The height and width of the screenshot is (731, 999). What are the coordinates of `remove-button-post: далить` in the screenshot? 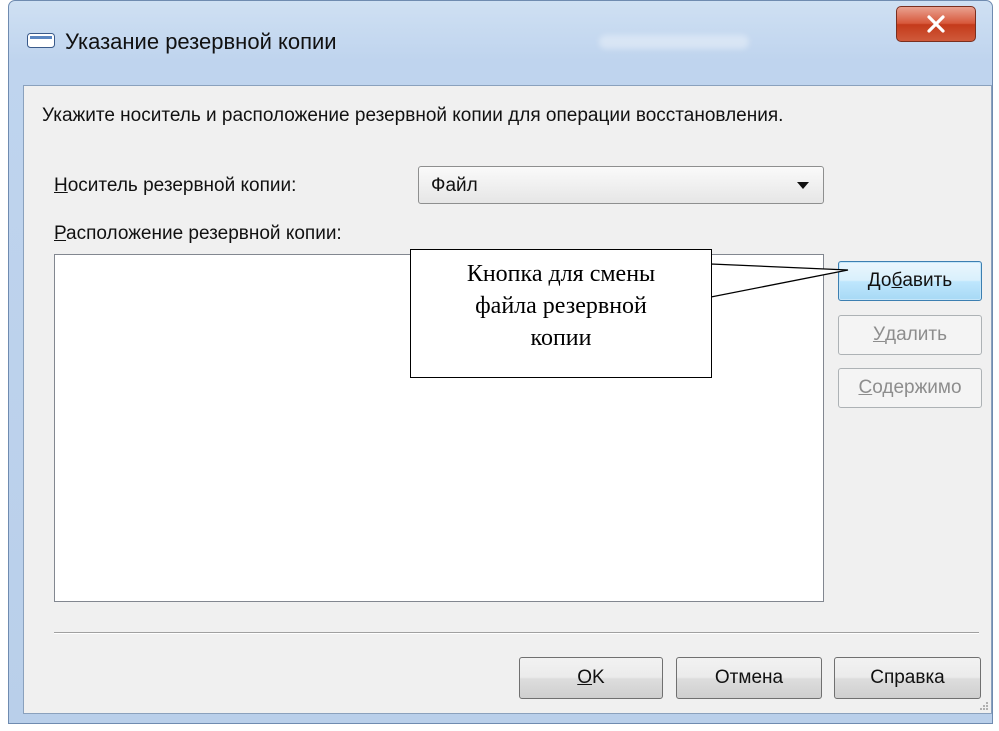 It's located at (916, 334).